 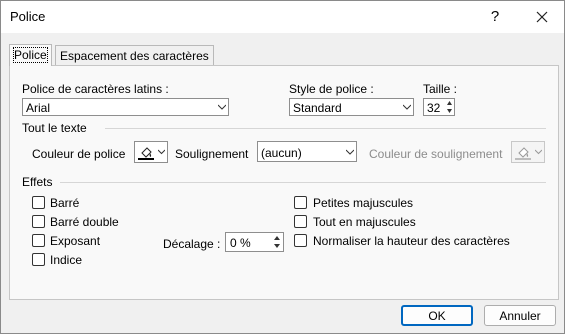 I want to click on tab-label: Police, so click(x=30, y=55).